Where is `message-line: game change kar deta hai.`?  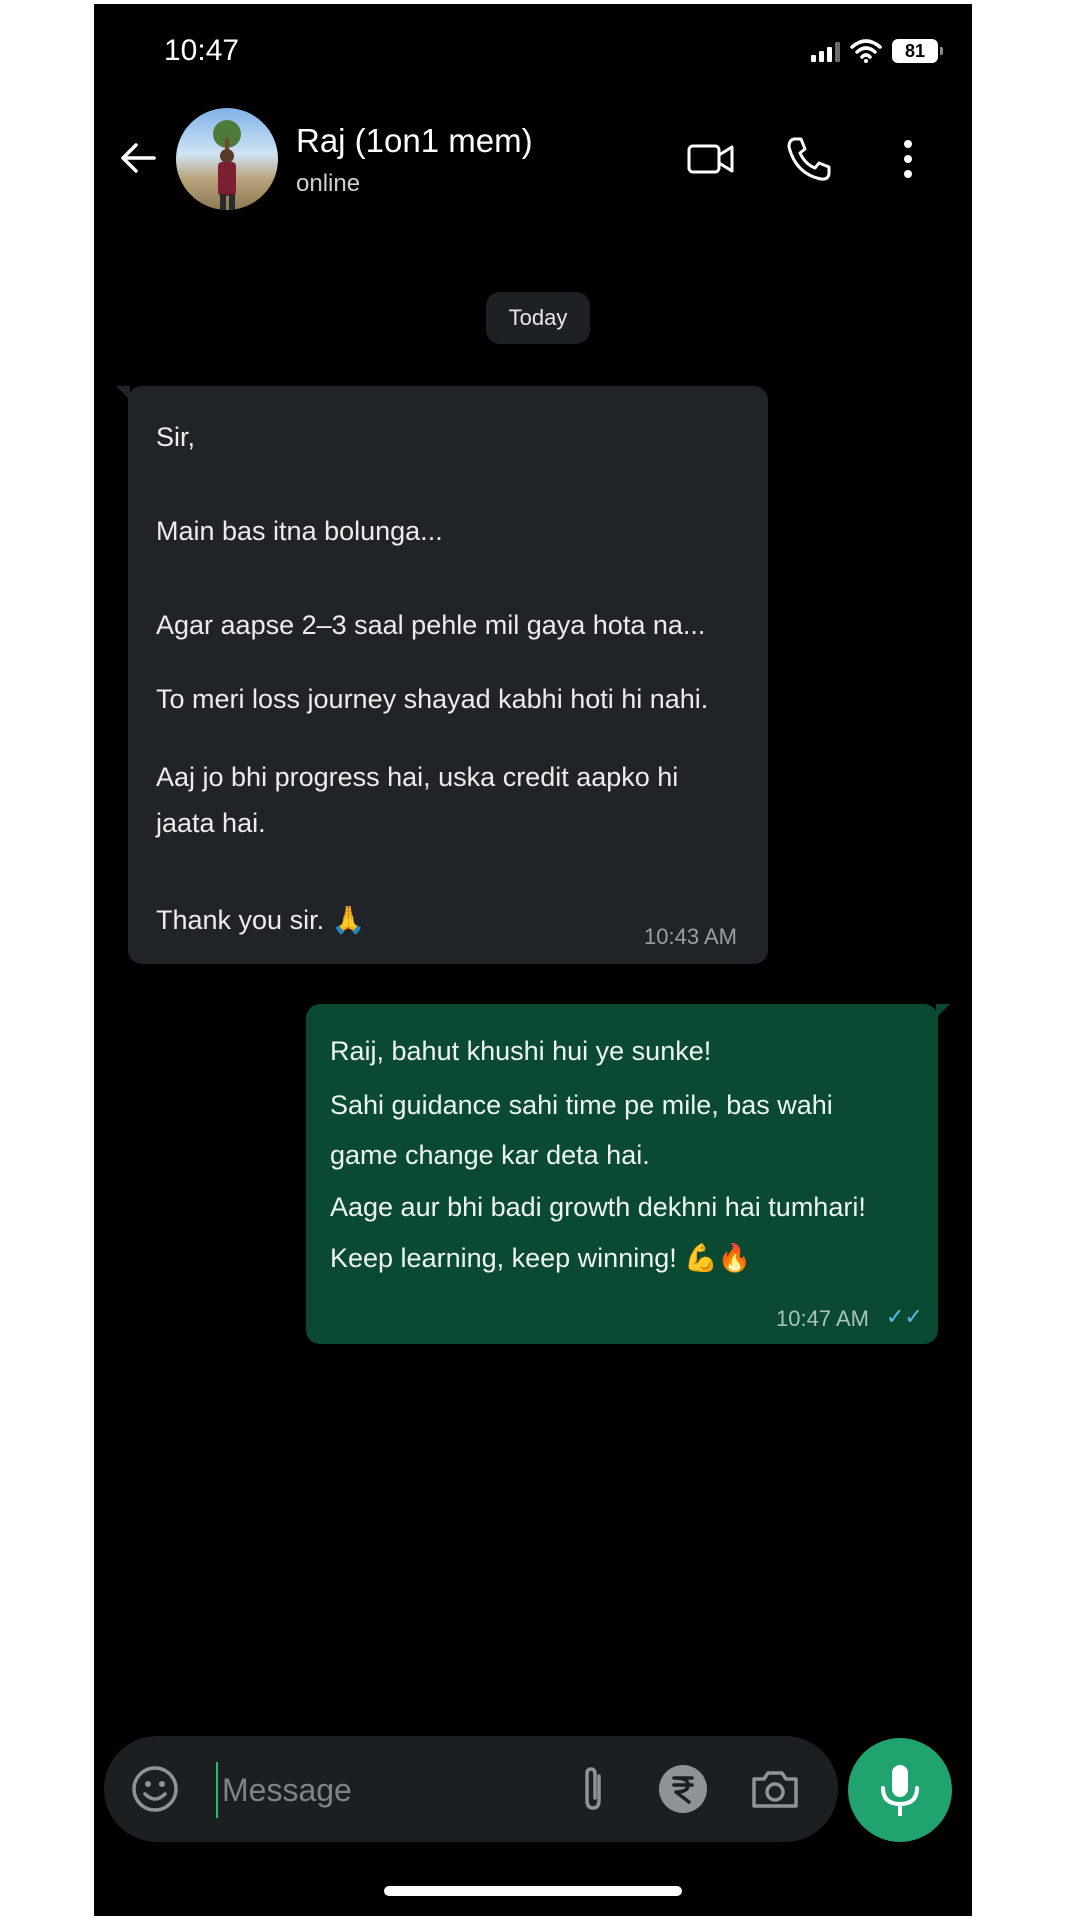
message-line: game change kar deta hai. is located at coordinates (490, 1155).